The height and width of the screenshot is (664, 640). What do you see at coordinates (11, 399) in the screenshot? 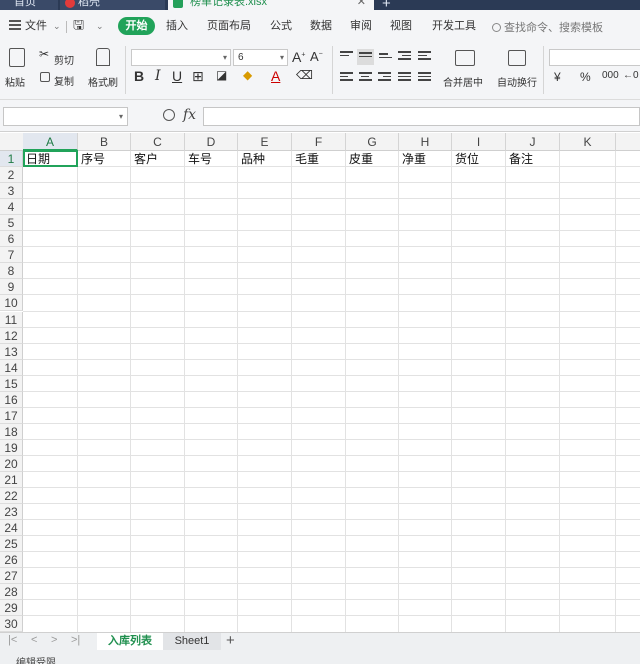
I see `row-header: 16` at bounding box center [11, 399].